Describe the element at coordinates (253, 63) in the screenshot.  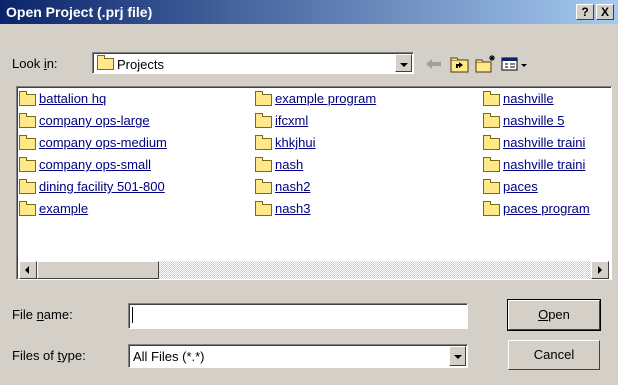
I see `look-in-dropdown: Projects` at that location.